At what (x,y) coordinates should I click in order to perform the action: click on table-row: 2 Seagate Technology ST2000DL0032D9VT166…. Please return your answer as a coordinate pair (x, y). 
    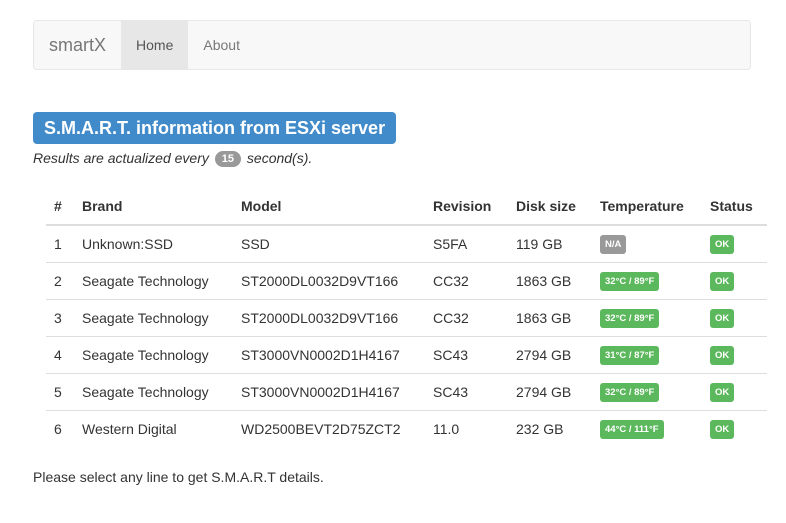
    Looking at the image, I should click on (406, 281).